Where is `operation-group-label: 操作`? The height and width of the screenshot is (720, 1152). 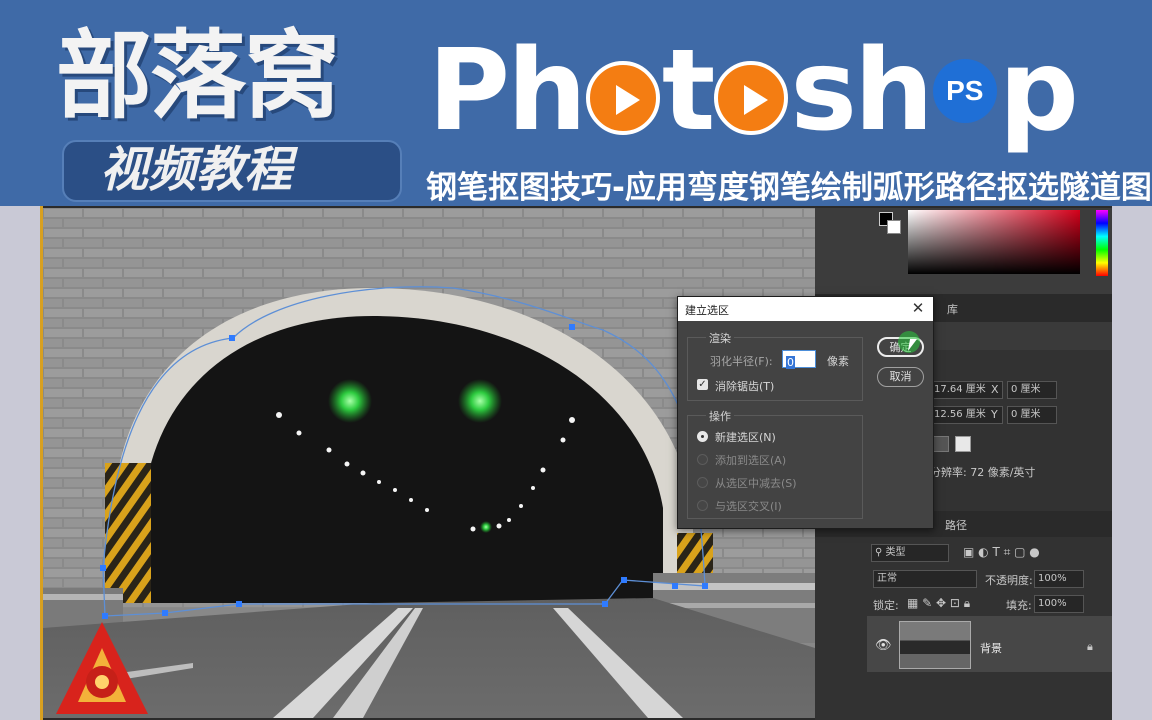 operation-group-label: 操作 is located at coordinates (720, 416).